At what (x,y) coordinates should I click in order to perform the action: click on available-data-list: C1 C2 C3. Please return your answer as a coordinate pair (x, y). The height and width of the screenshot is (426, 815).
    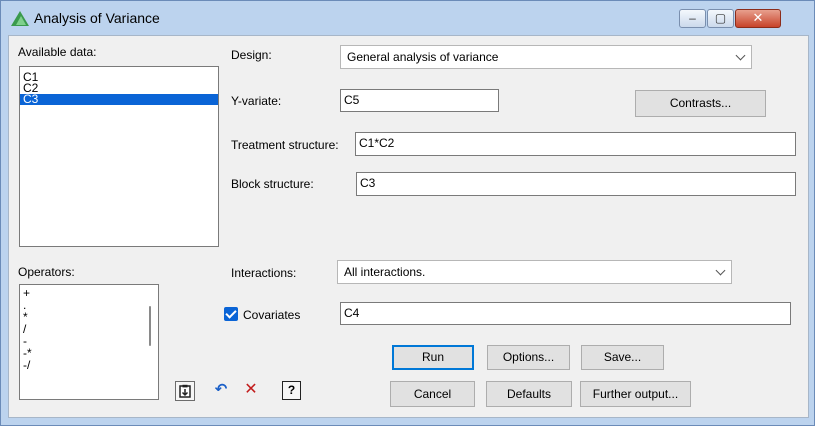
    Looking at the image, I should click on (119, 156).